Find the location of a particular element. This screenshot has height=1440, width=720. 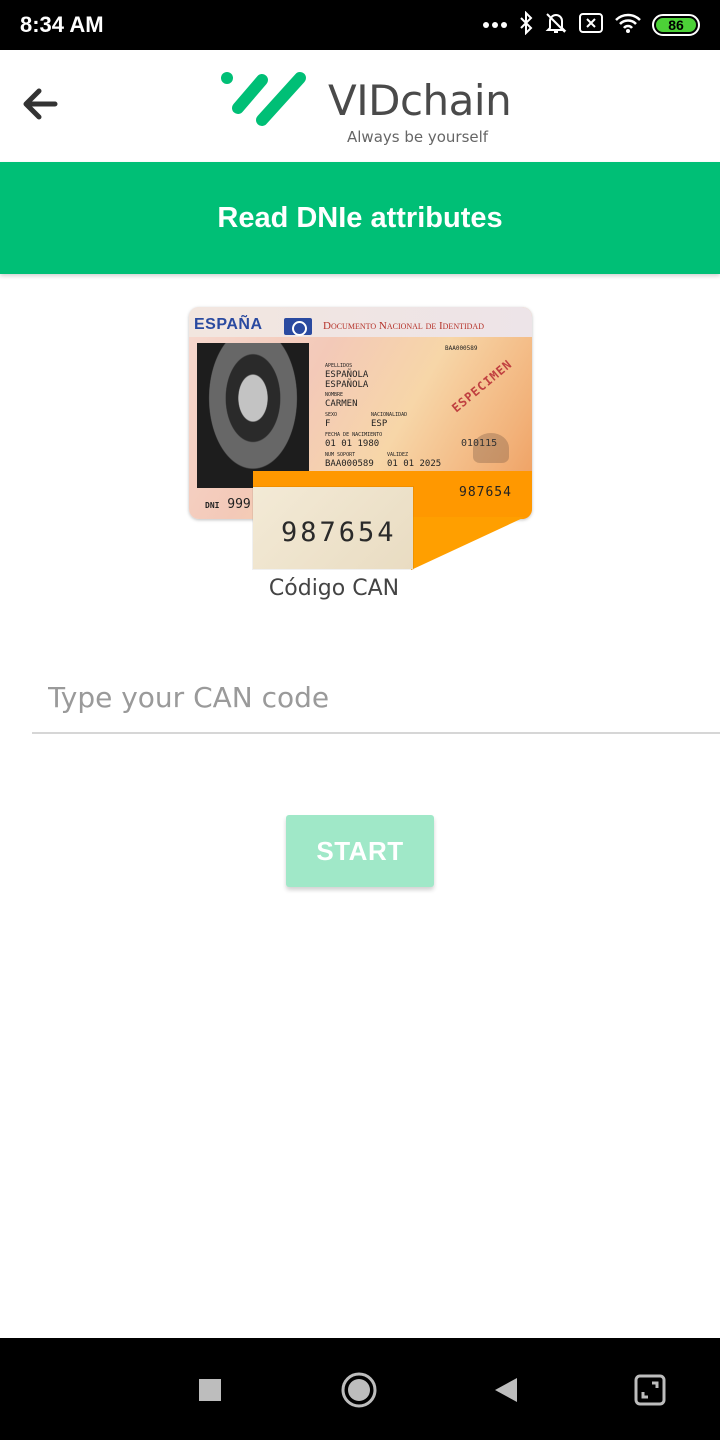

logo-tagline: Always be yourself is located at coordinates (418, 137).